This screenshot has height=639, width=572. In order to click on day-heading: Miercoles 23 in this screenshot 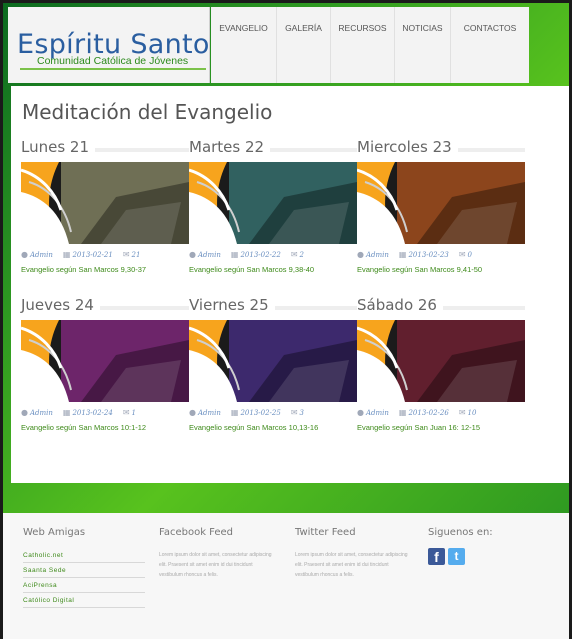, I will do `click(441, 149)`.